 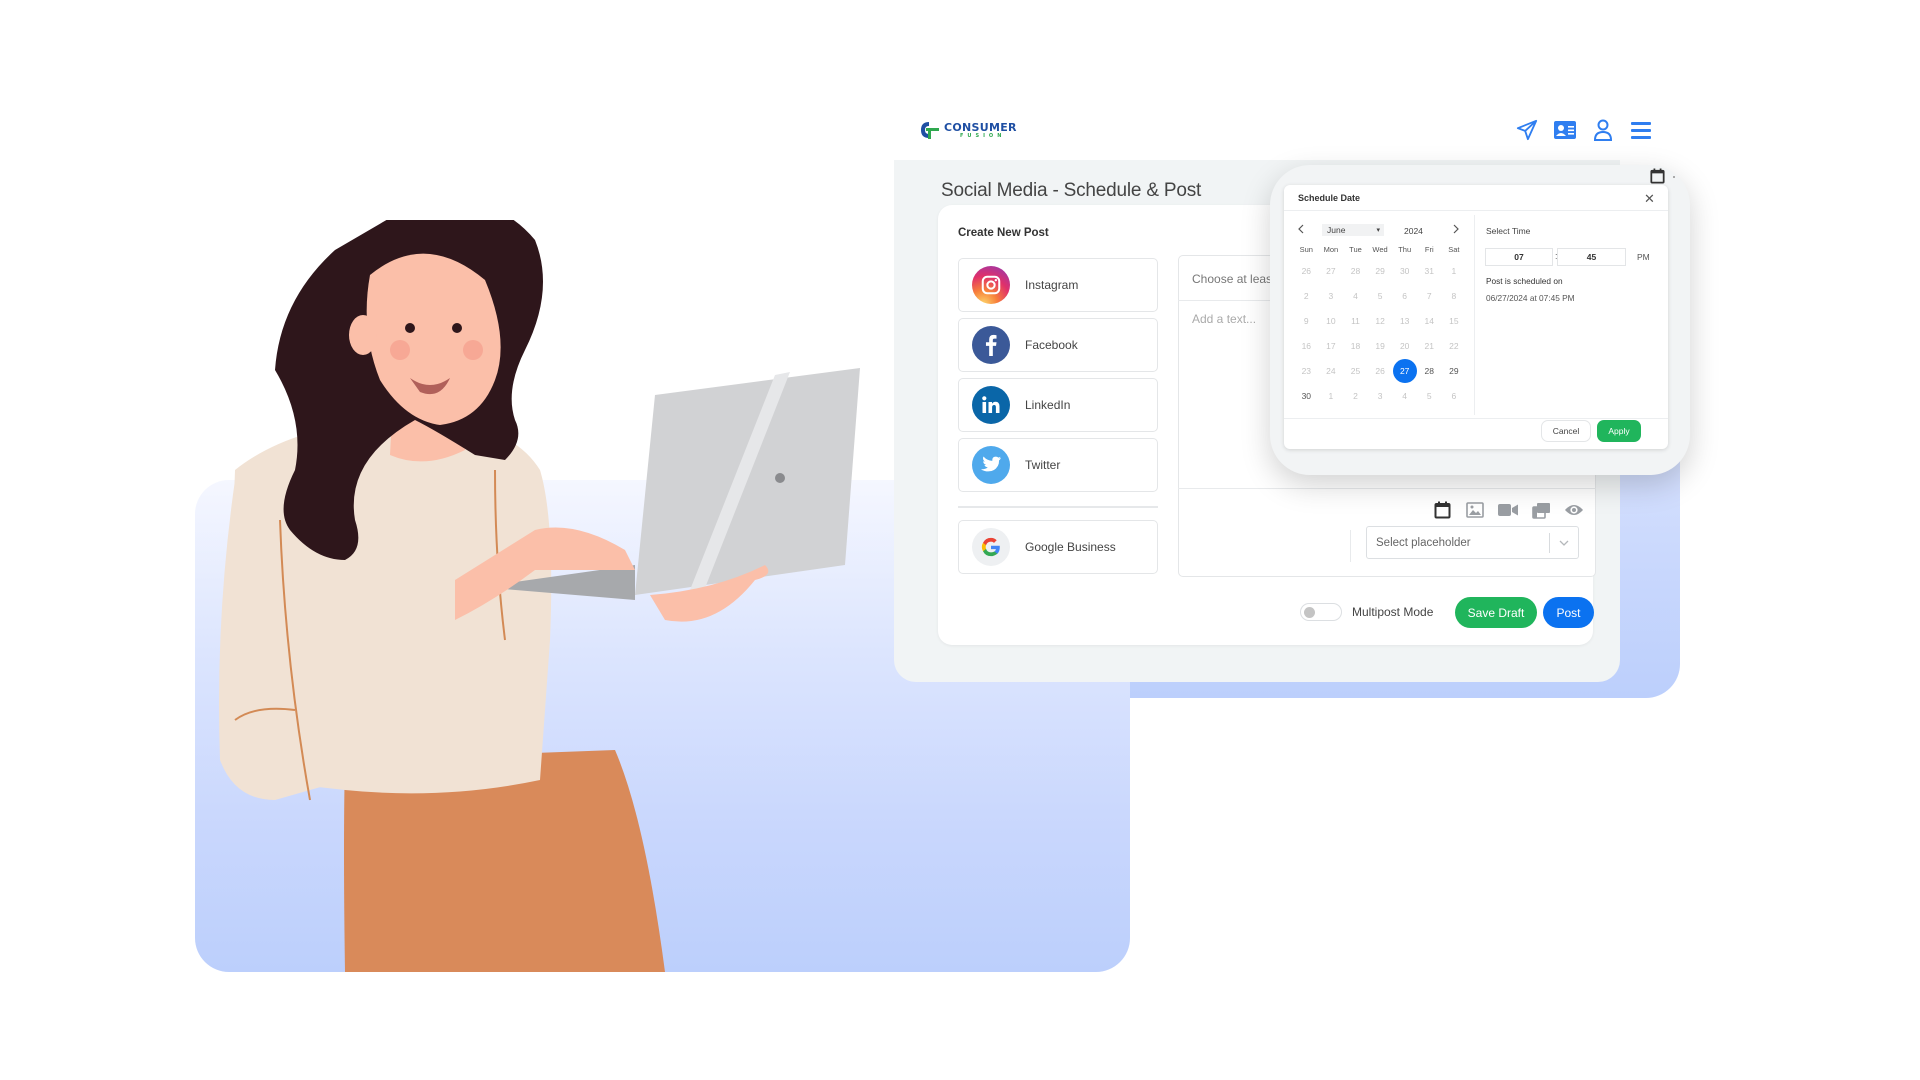 I want to click on gallery-icon, so click(x=1541, y=510).